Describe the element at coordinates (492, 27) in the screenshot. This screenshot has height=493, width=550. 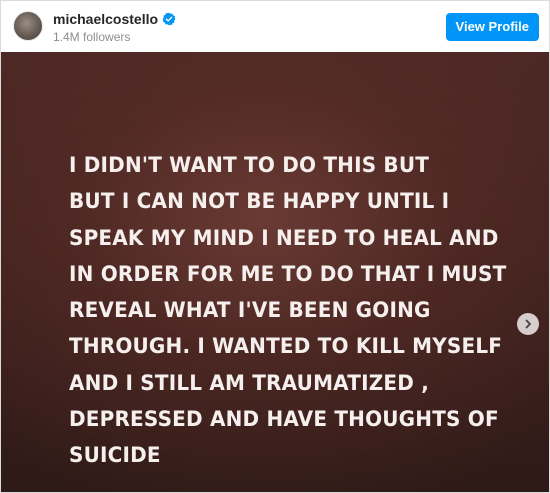
I see `view-profile-button: View Profile` at that location.